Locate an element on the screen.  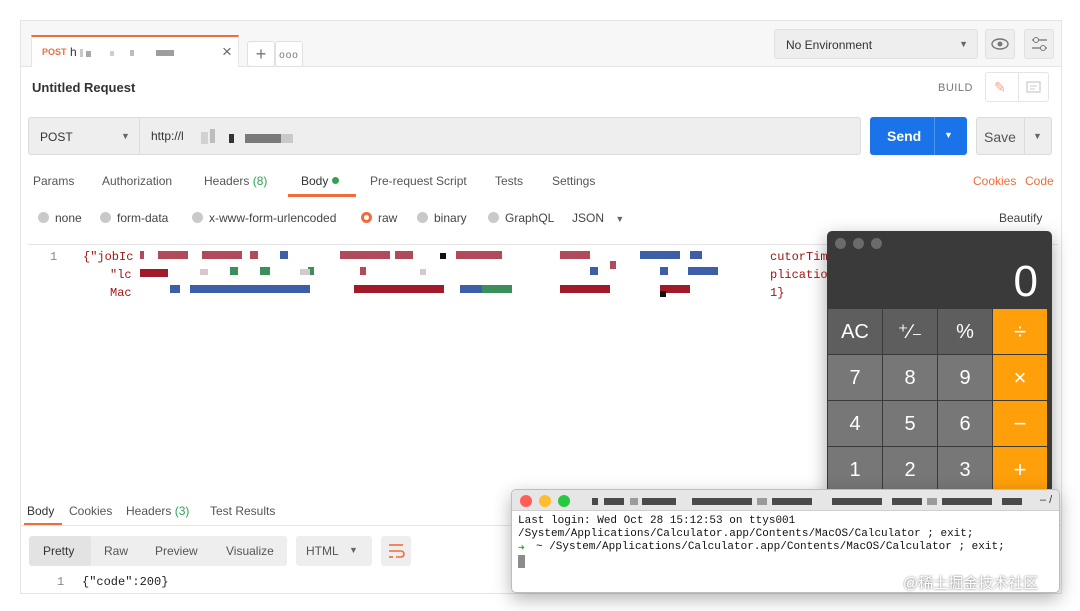
view-raw-button: Raw is located at coordinates (116, 551).